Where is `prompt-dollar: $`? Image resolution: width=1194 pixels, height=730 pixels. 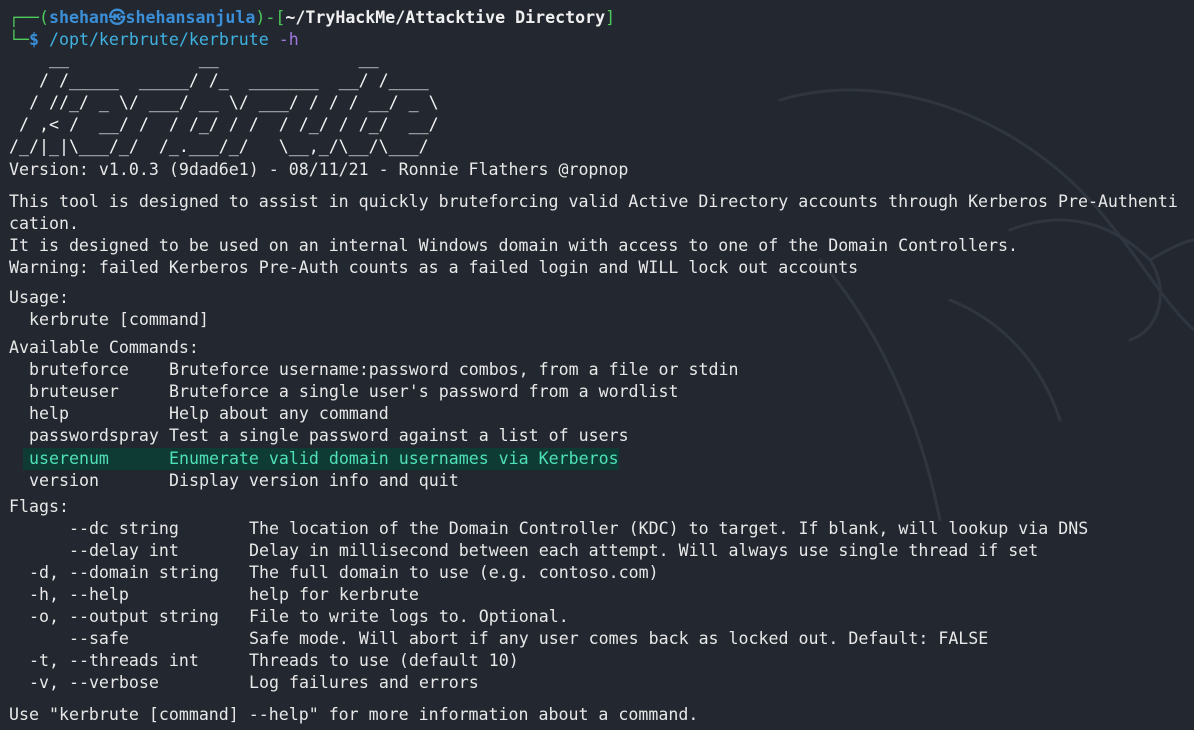 prompt-dollar: $ is located at coordinates (33, 39).